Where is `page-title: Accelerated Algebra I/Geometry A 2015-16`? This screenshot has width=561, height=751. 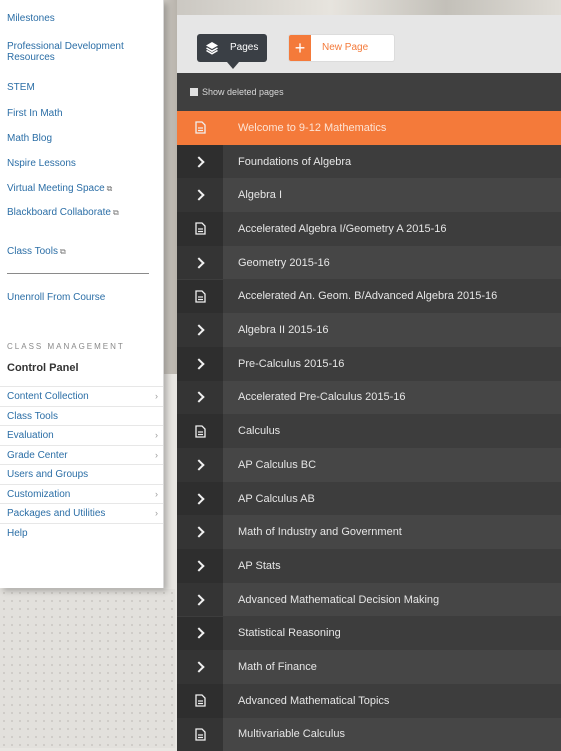 page-title: Accelerated Algebra I/Geometry A 2015-16 is located at coordinates (342, 228).